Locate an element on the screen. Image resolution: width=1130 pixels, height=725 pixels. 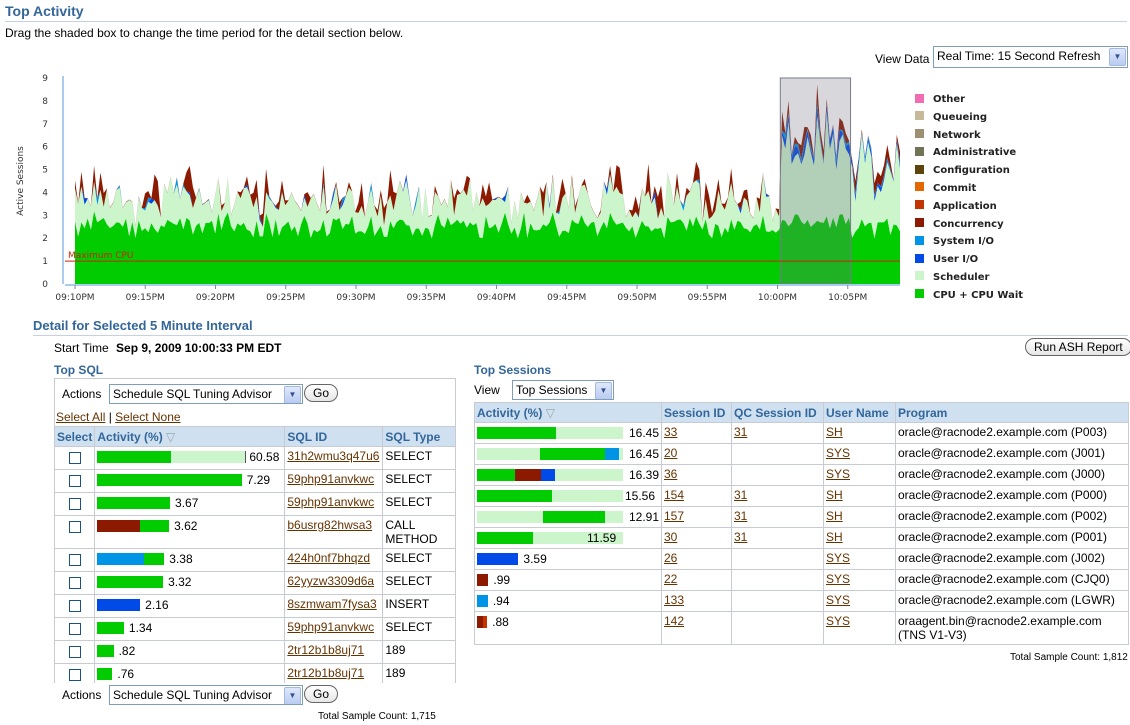
select-none-link: Select None is located at coordinates (147, 417).